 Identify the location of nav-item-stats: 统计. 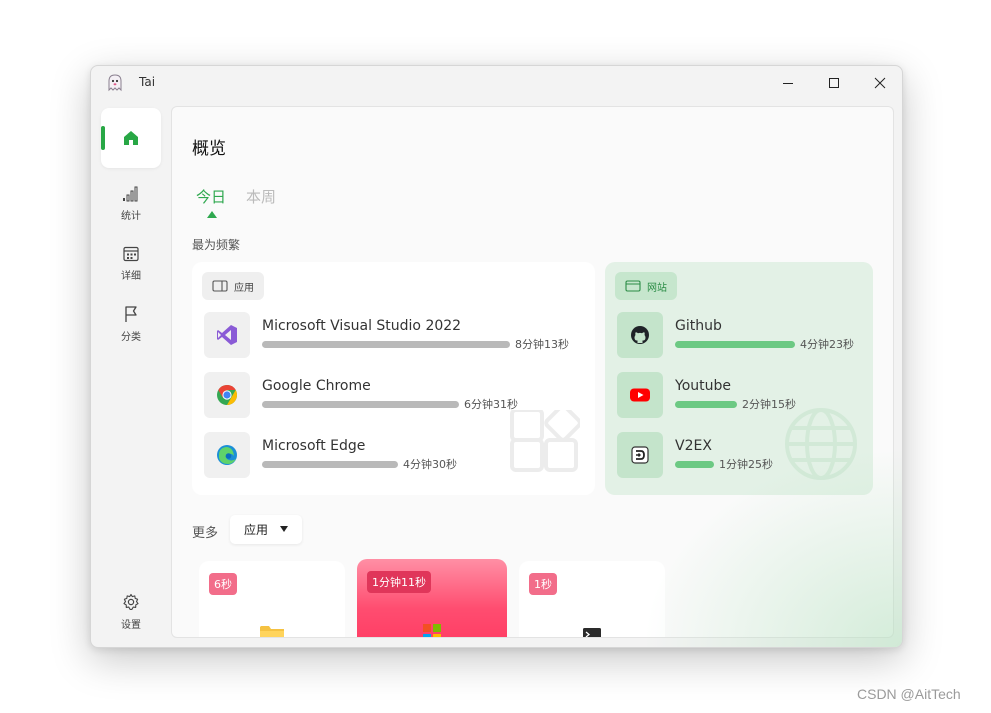
(131, 204).